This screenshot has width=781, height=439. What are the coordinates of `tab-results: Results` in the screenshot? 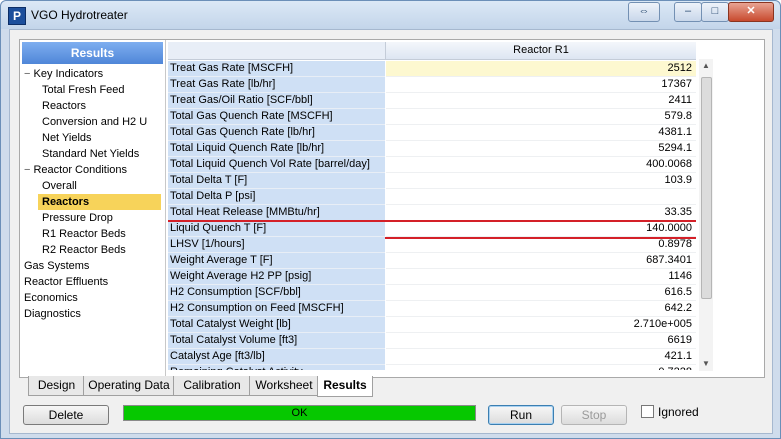 It's located at (345, 386).